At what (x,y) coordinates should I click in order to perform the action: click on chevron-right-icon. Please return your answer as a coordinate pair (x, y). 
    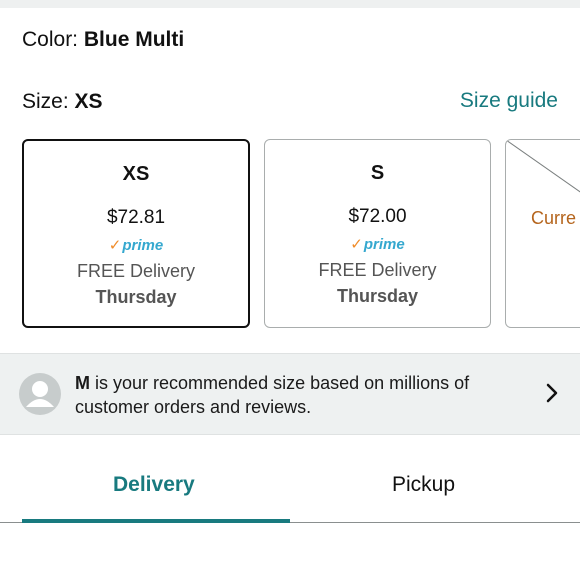
    Looking at the image, I should click on (552, 393).